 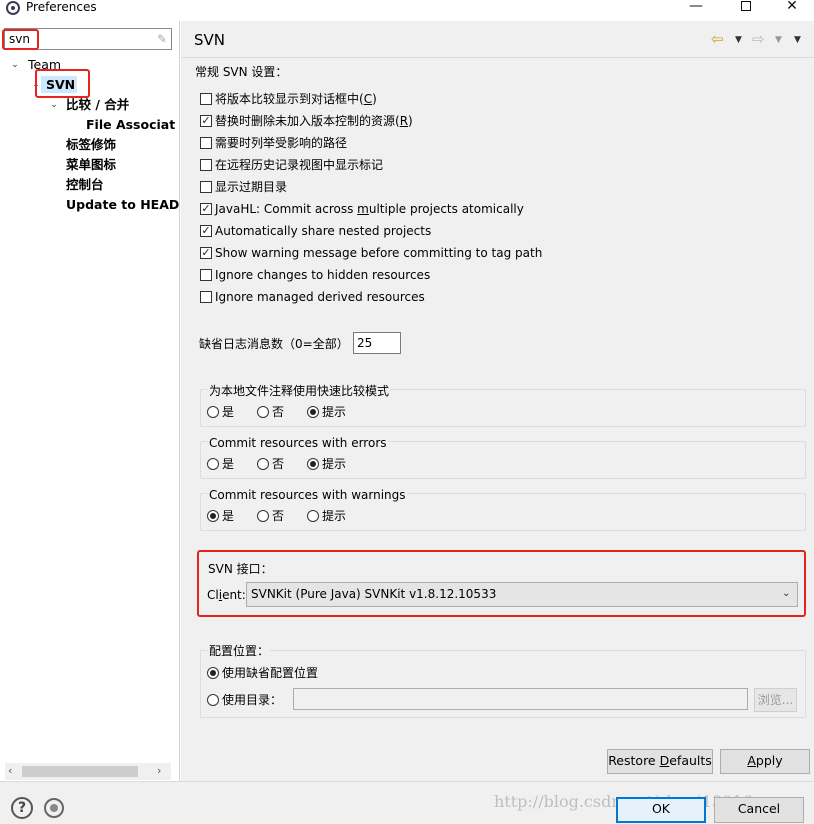 What do you see at coordinates (91, 165) in the screenshot?
I see `tree-item-menu-icons: 菜单图标` at bounding box center [91, 165].